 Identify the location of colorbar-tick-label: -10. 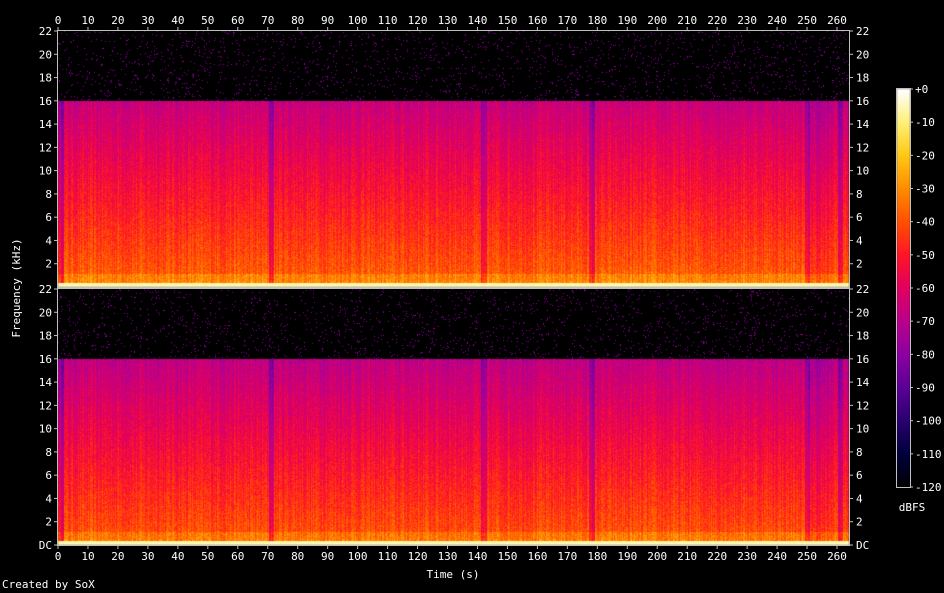
(925, 122).